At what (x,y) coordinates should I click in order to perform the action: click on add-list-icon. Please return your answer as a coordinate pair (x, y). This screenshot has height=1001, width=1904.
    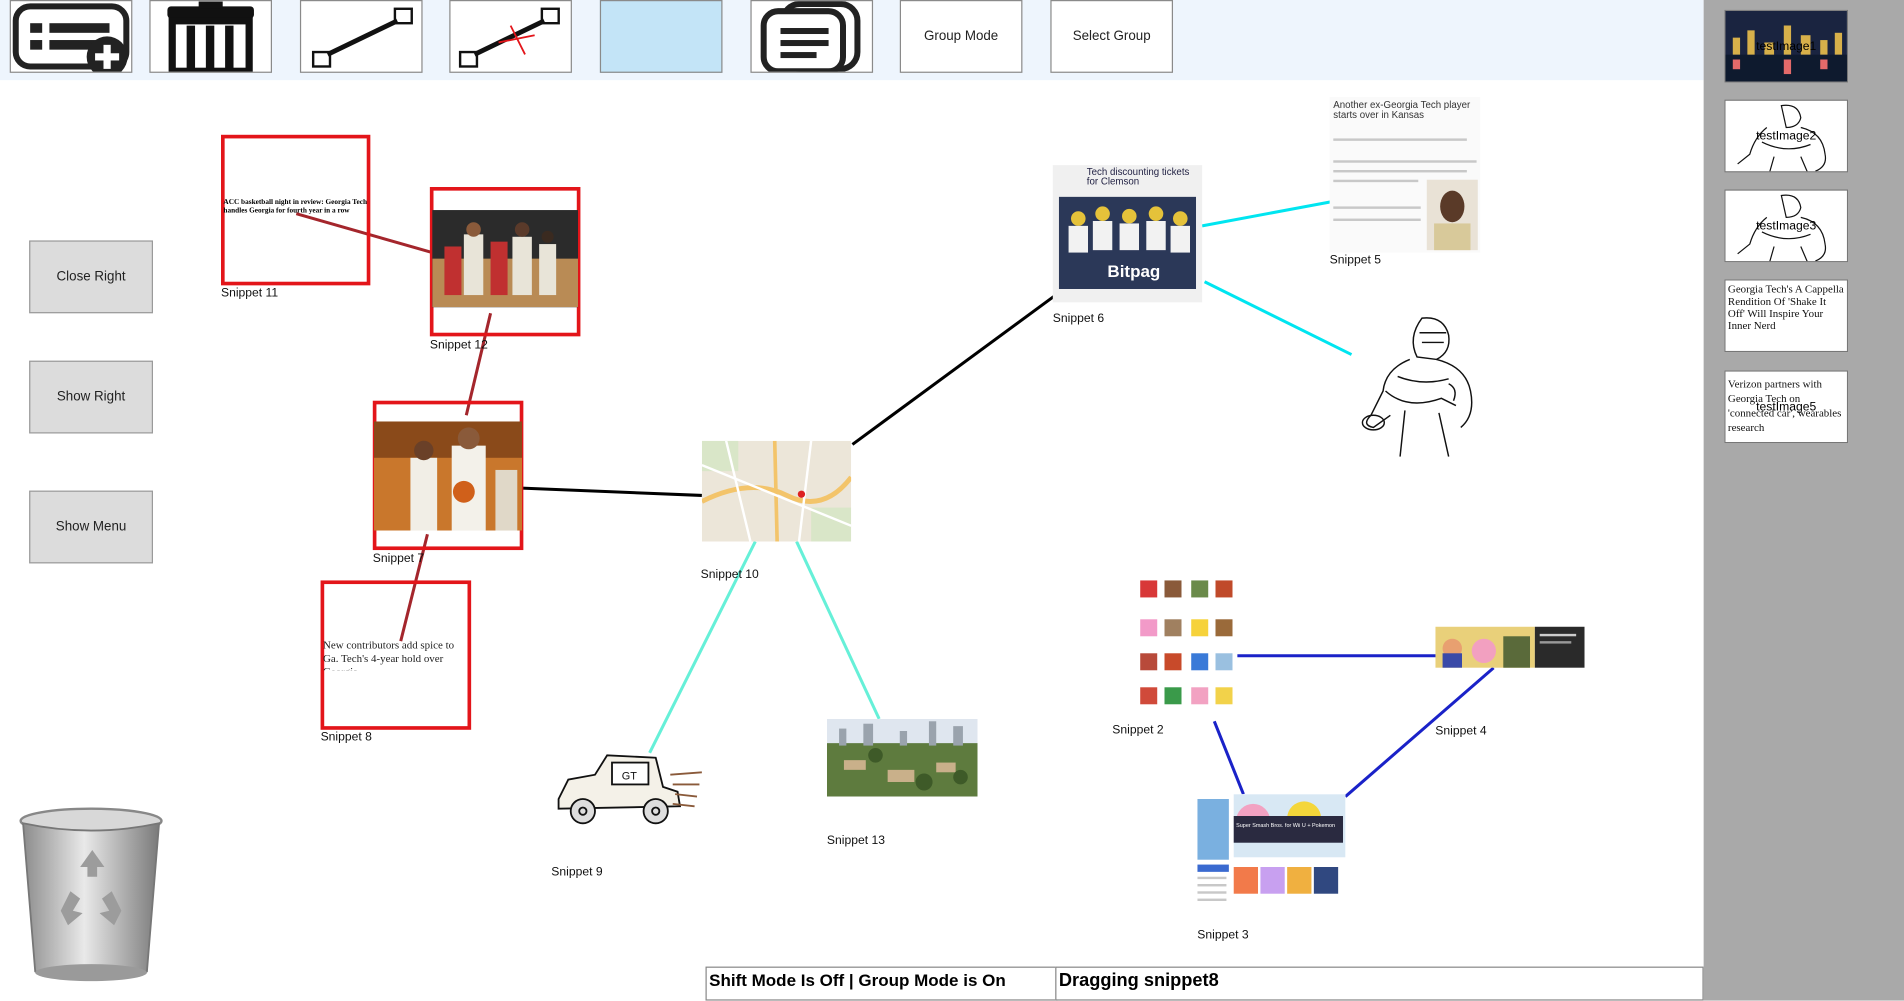
    Looking at the image, I should click on (71, 37).